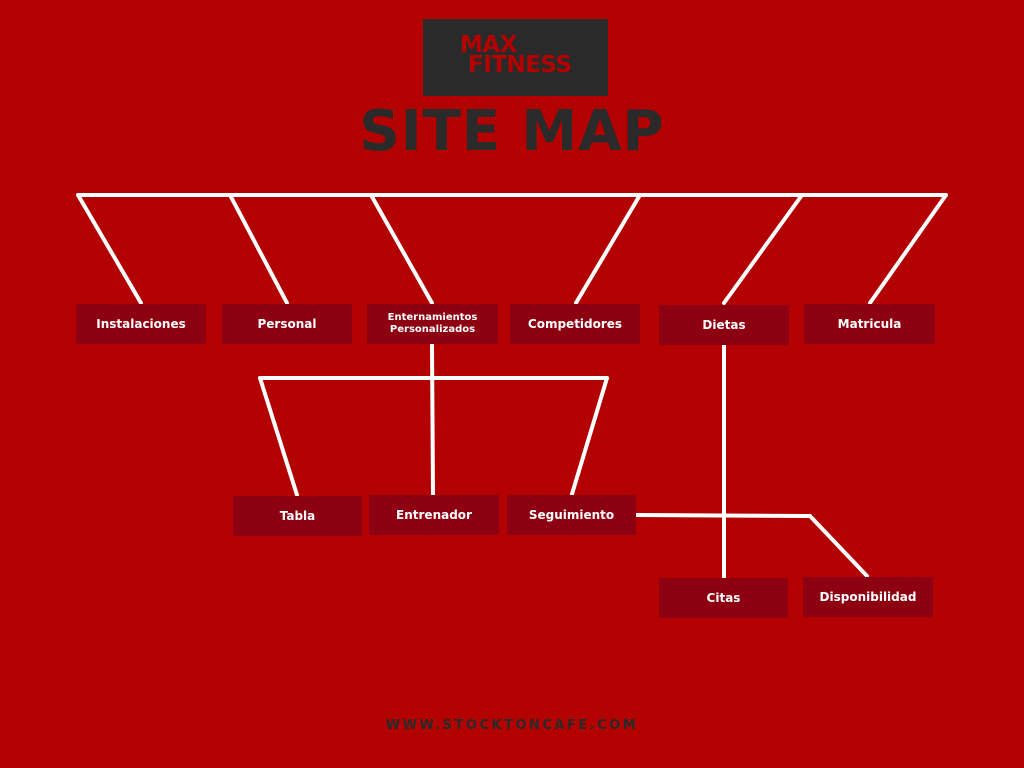 This screenshot has height=768, width=1024. Describe the element at coordinates (434, 515) in the screenshot. I see `node-entrenador: Entrenador` at that location.